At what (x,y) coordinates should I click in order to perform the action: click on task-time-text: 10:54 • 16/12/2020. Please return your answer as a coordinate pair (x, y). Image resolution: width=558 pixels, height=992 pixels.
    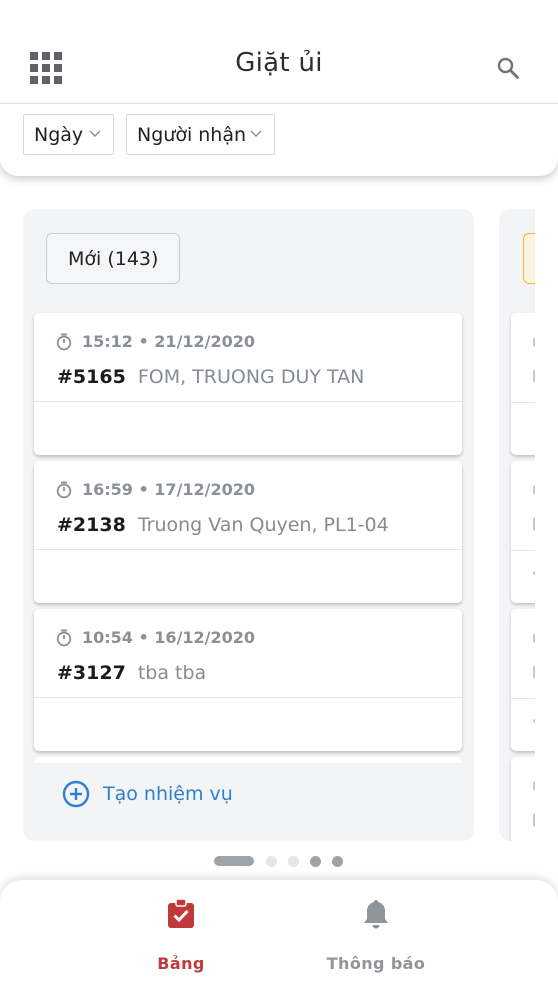
    Looking at the image, I should click on (169, 637).